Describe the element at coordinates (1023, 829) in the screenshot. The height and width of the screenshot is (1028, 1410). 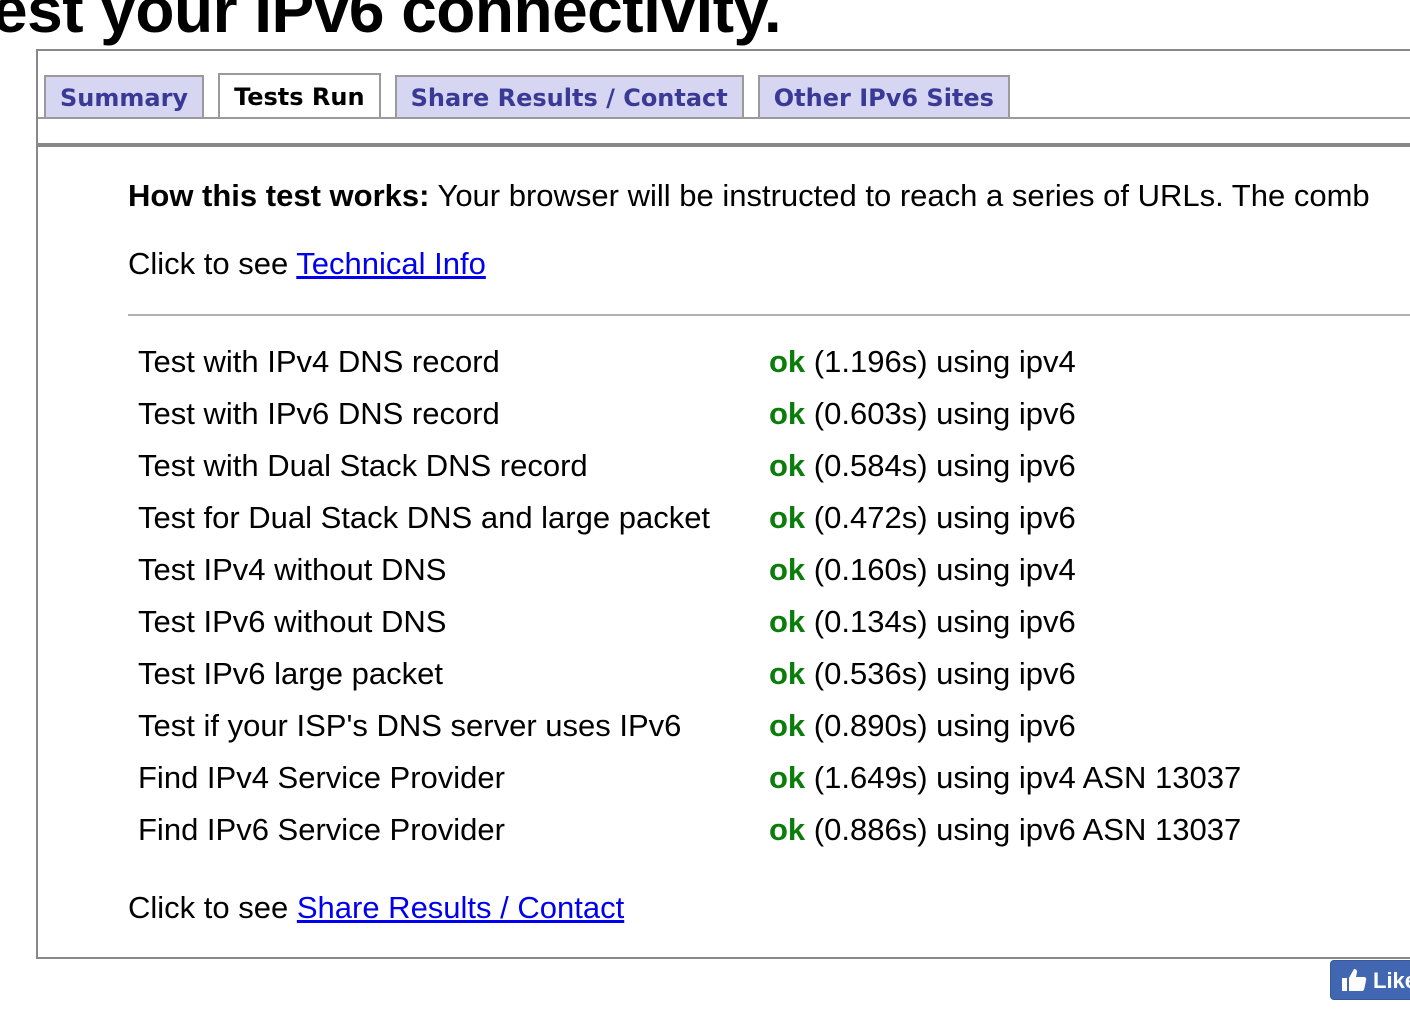
I see `test-detail: (0.886s) using ipv6 ASN 13037` at that location.